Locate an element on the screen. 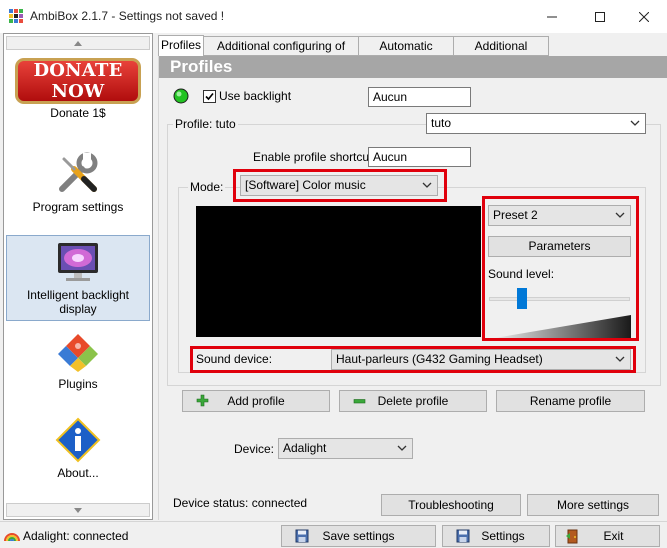 Image resolution: width=667 pixels, height=548 pixels. use-backlight-checkbox is located at coordinates (209, 96).